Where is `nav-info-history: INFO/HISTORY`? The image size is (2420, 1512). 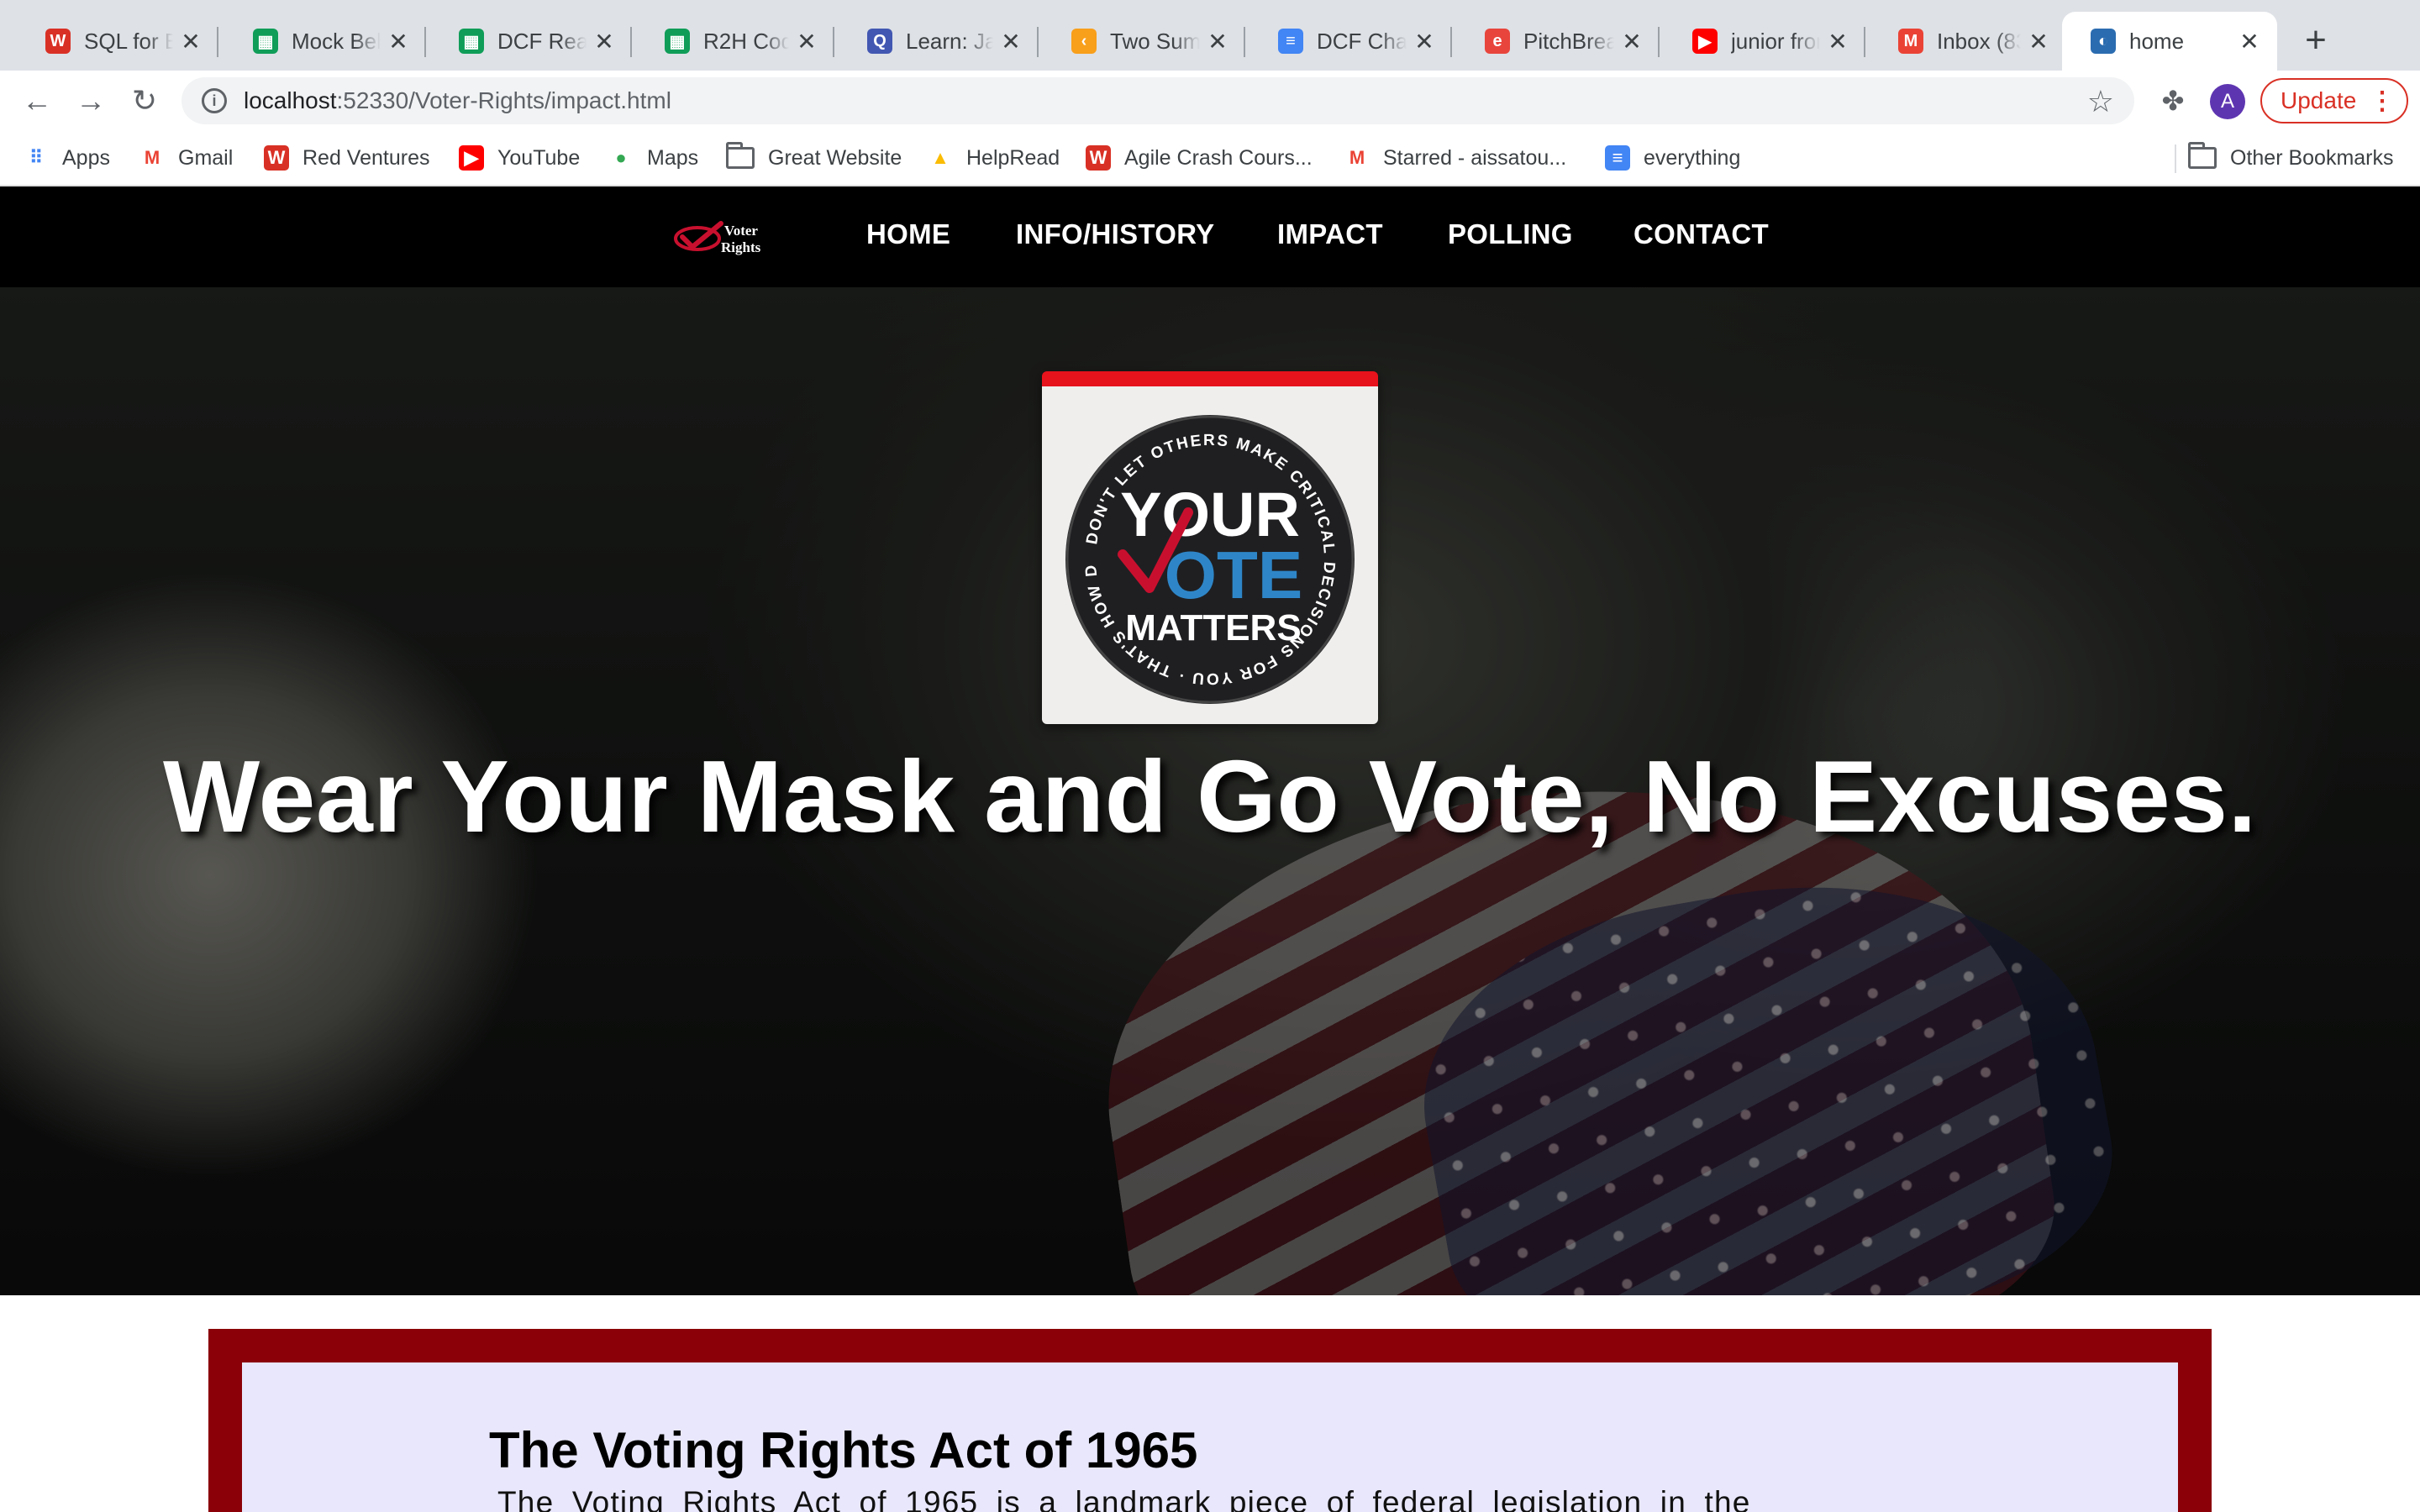 nav-info-history: INFO/HISTORY is located at coordinates (1115, 234).